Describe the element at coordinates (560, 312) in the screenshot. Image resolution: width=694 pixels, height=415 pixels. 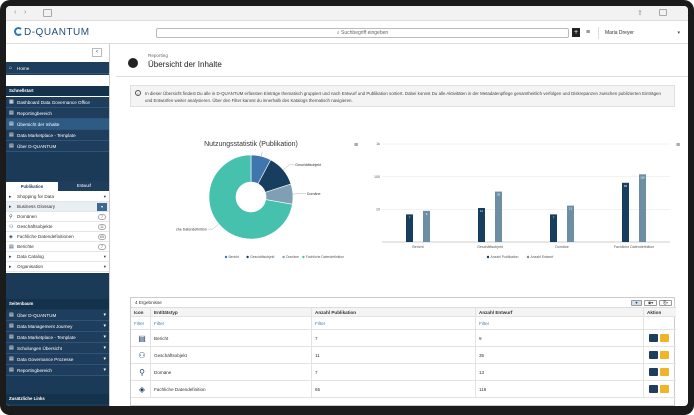
I see `column-header: Anzahl Entwurf` at that location.